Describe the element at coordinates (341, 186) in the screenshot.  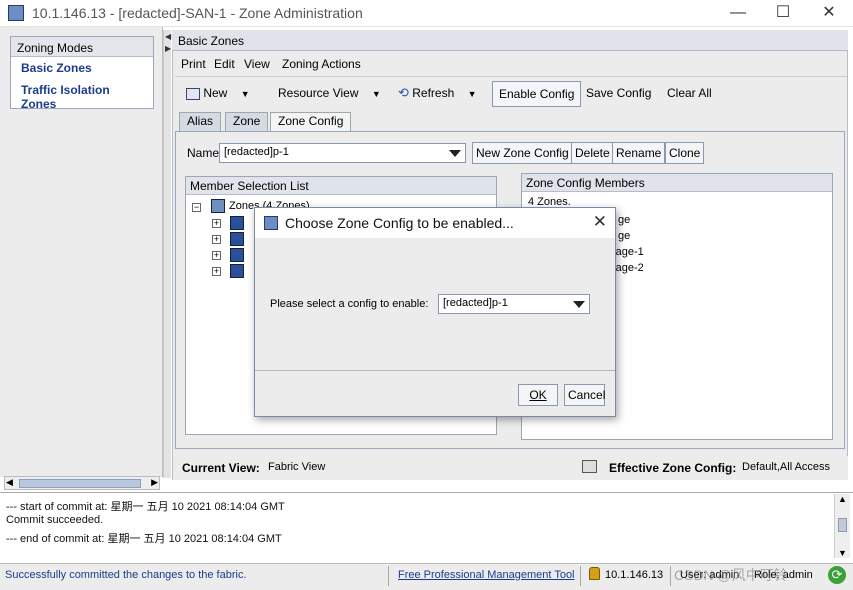
I see `member-selection-header: Member Selection List` at that location.